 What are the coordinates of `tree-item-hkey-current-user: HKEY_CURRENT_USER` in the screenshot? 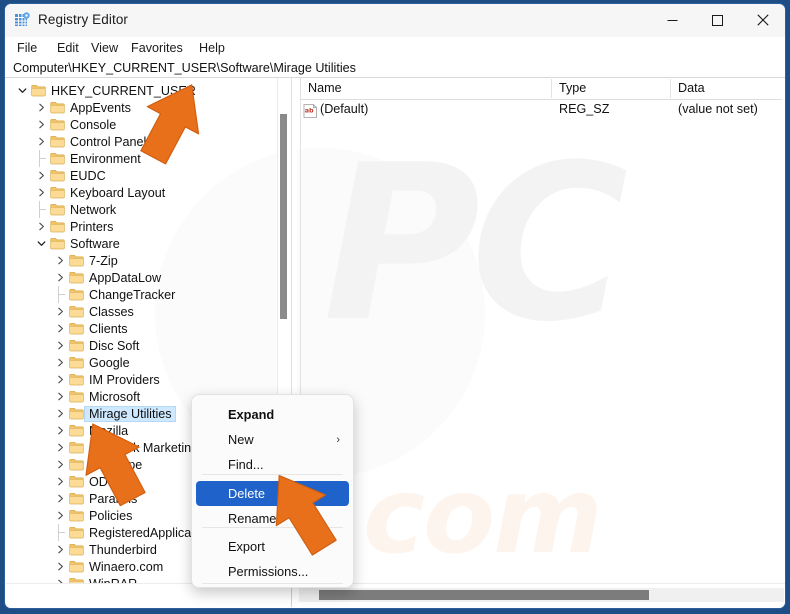 It's located at (137, 90).